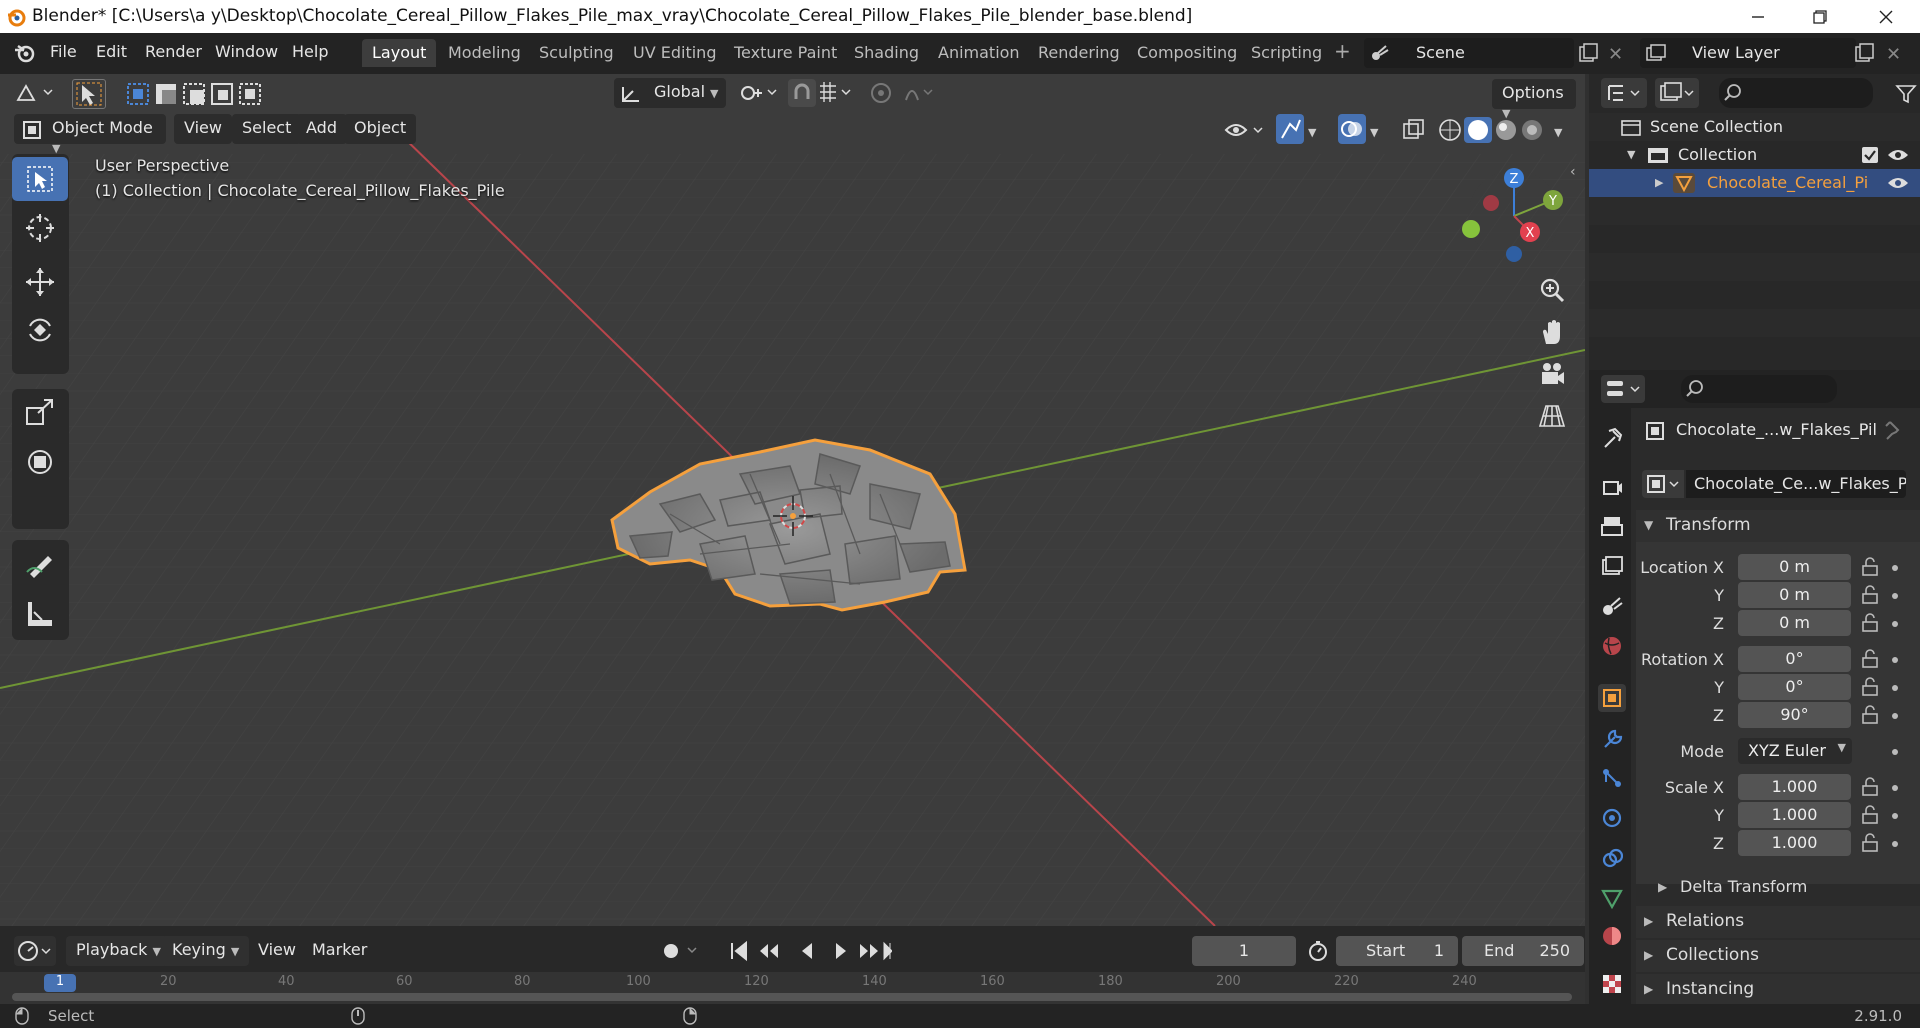  I want to click on rotation-x-field: 0°, so click(1794, 659).